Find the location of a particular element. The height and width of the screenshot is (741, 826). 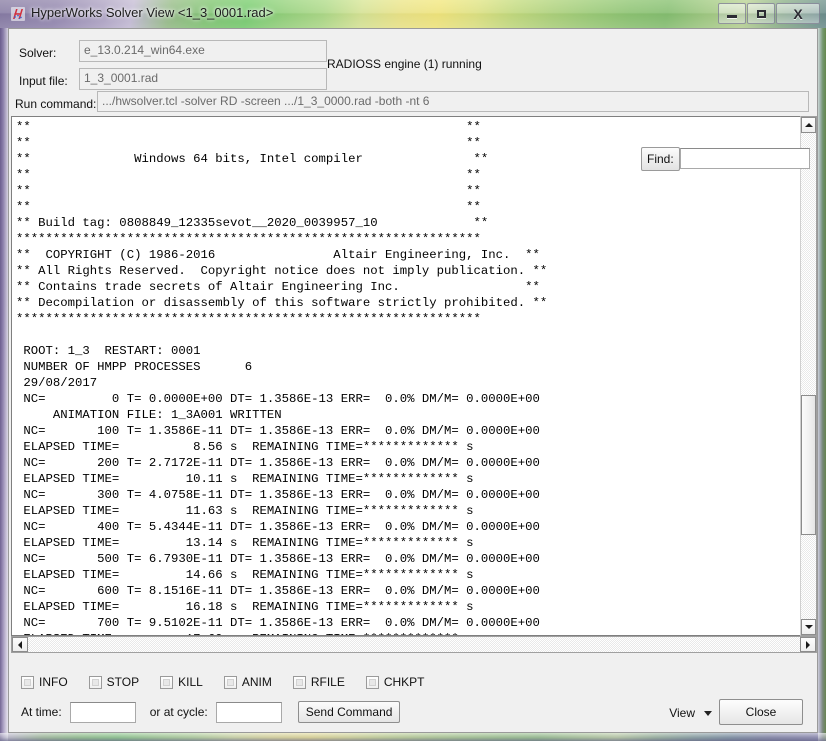

window-border-bottom is located at coordinates (413, 737).